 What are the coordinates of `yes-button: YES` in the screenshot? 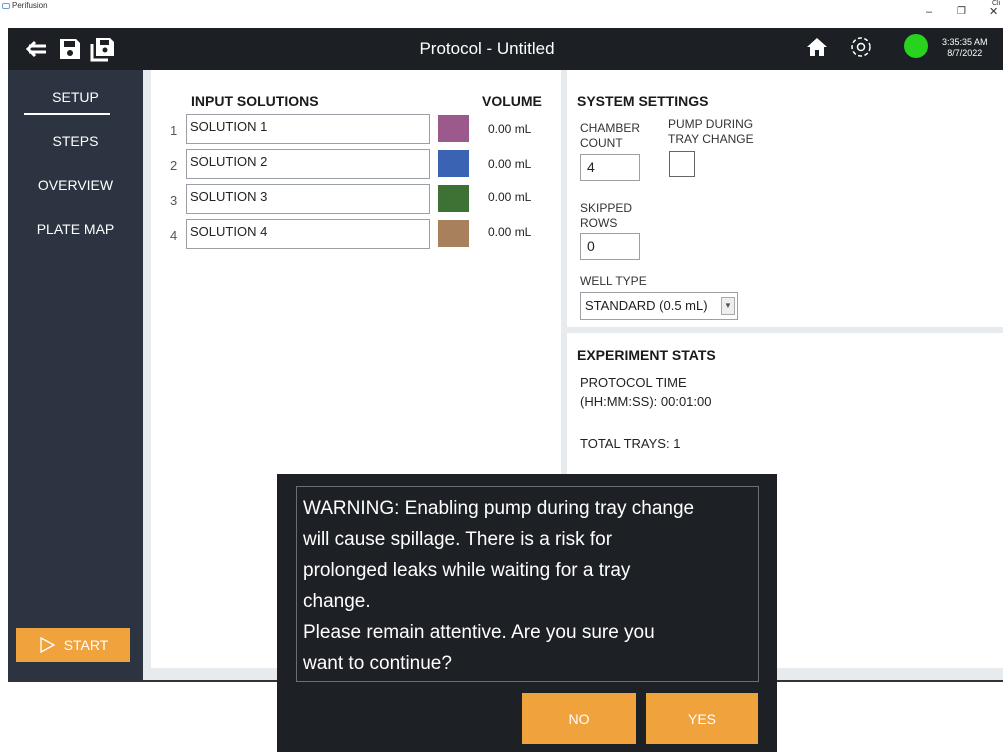 It's located at (702, 718).